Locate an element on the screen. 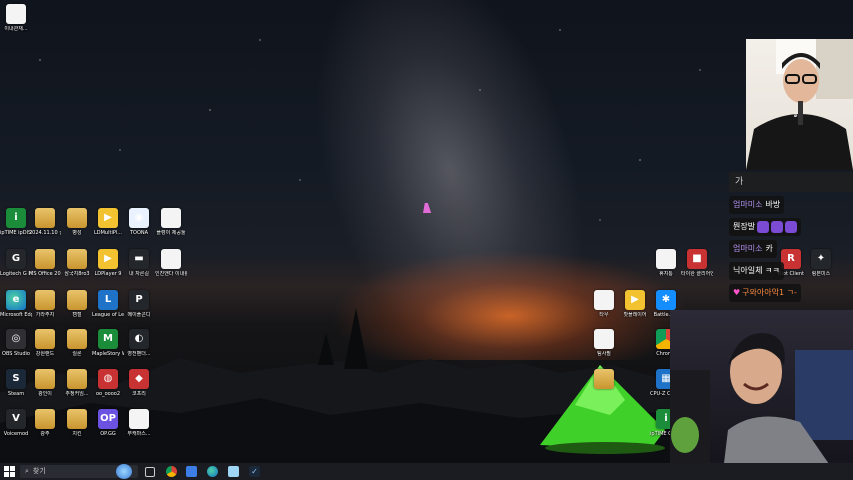 The width and height of the screenshot is (853, 480). desktop-icon: MS Office 2016 64bit is located at coordinates (45, 263).